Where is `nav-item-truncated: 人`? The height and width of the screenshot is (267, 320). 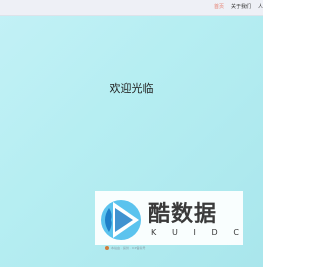
nav-item-truncated: 人 is located at coordinates (260, 7).